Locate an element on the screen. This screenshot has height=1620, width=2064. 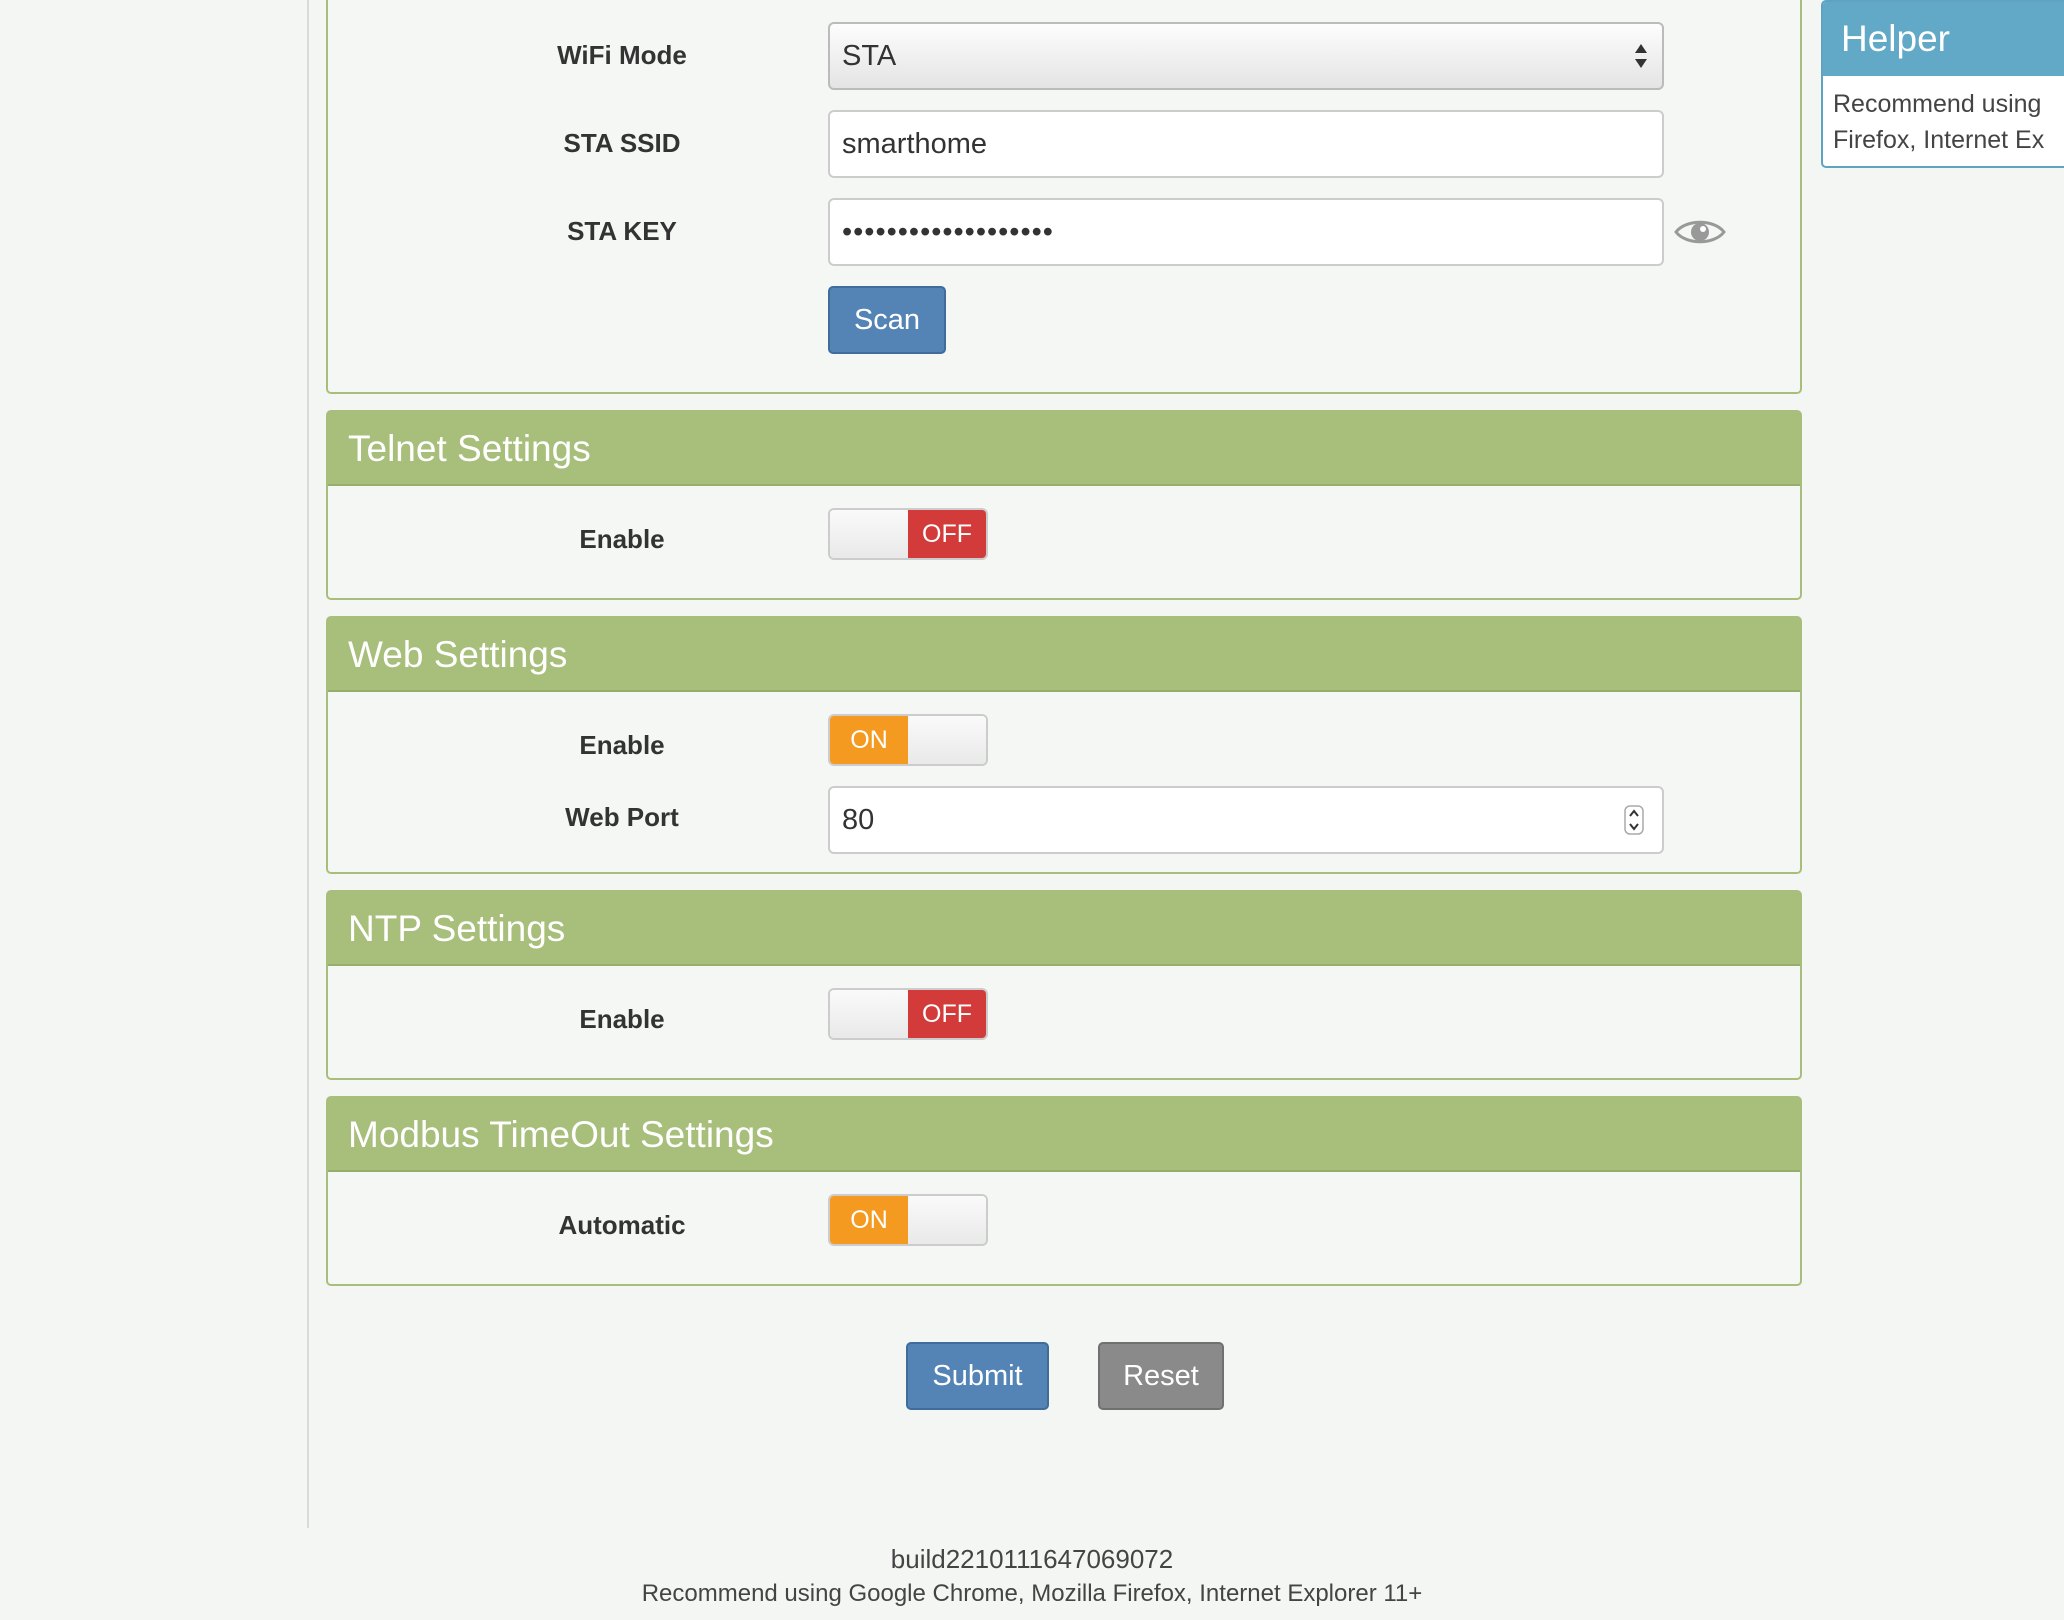
reset-button: Reset is located at coordinates (1161, 1376).